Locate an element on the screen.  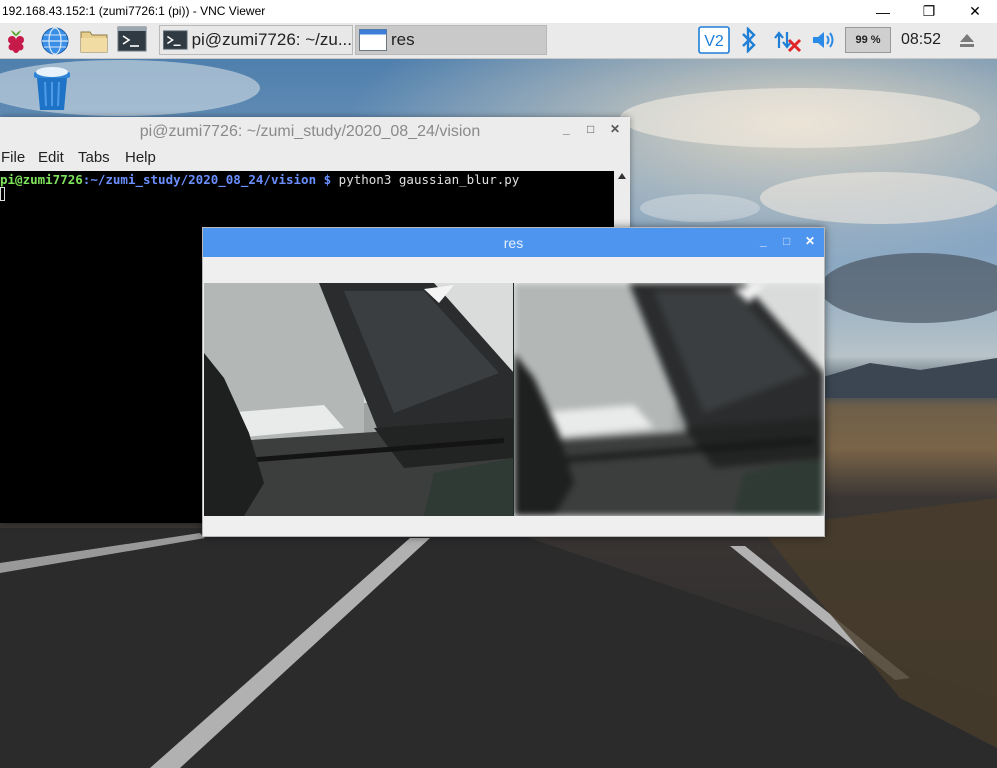
taskbar-task-res: res is located at coordinates (451, 40).